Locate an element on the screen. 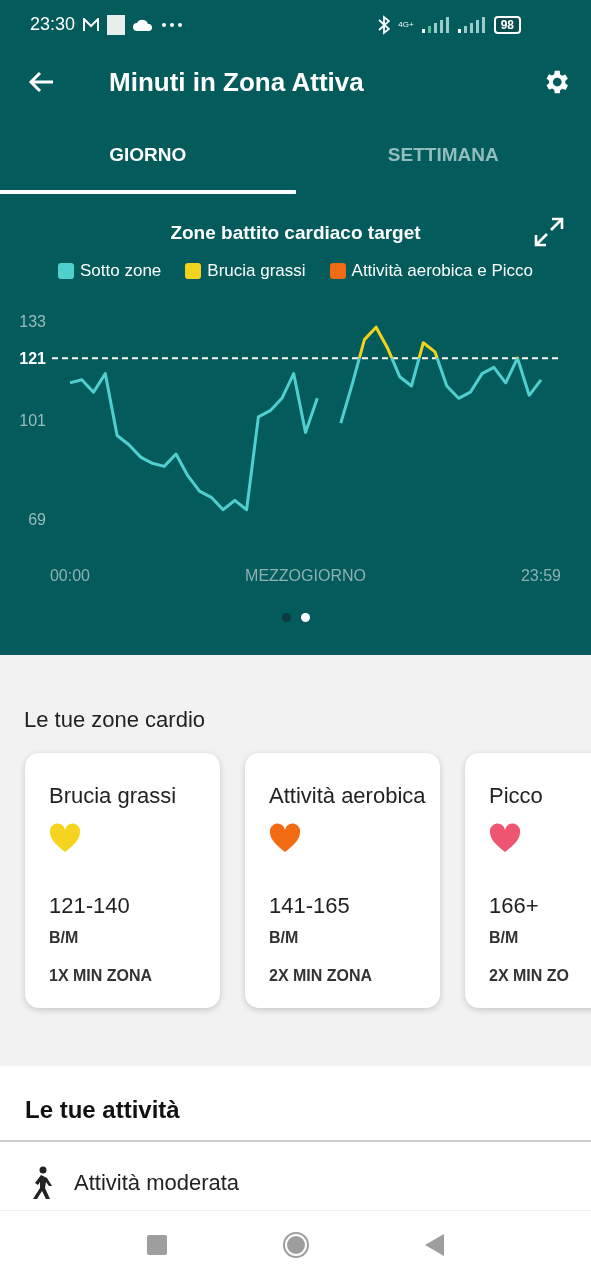 This screenshot has height=1280, width=591. legend-label: Sotto zone is located at coordinates (121, 271).